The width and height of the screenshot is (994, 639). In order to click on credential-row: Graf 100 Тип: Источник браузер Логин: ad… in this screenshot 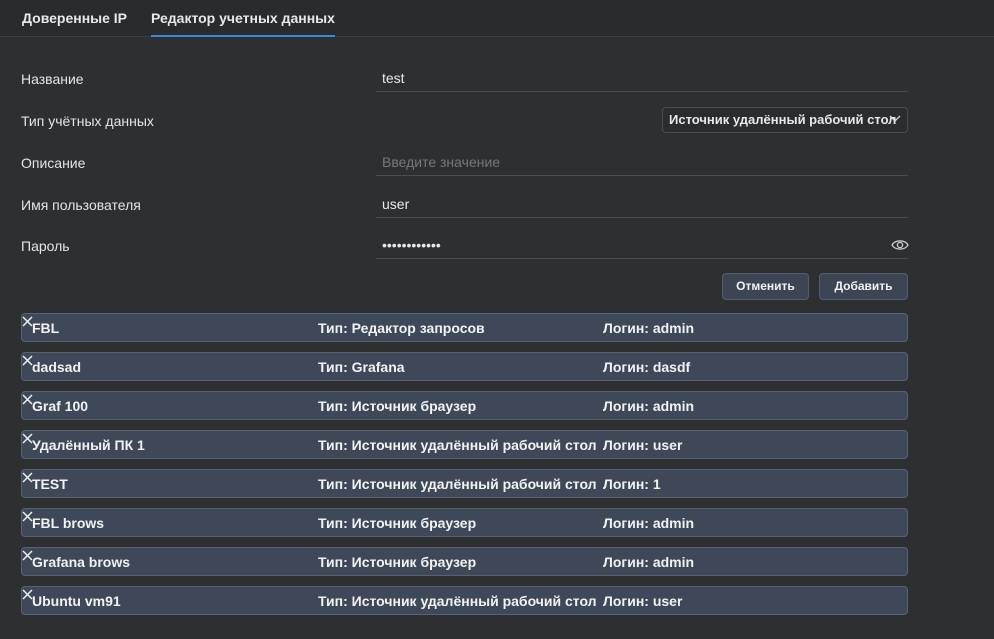, I will do `click(464, 405)`.